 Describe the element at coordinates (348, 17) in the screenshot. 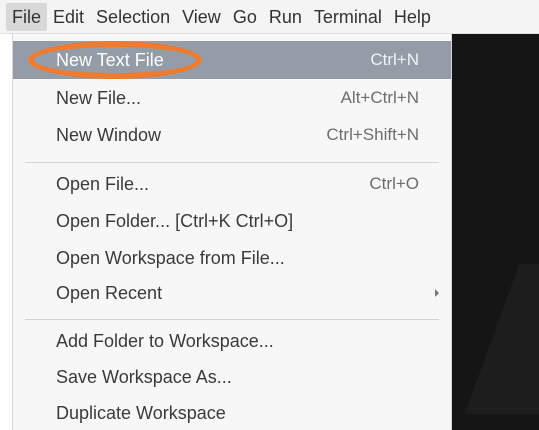

I see `menu-terminal: Terminal` at that location.